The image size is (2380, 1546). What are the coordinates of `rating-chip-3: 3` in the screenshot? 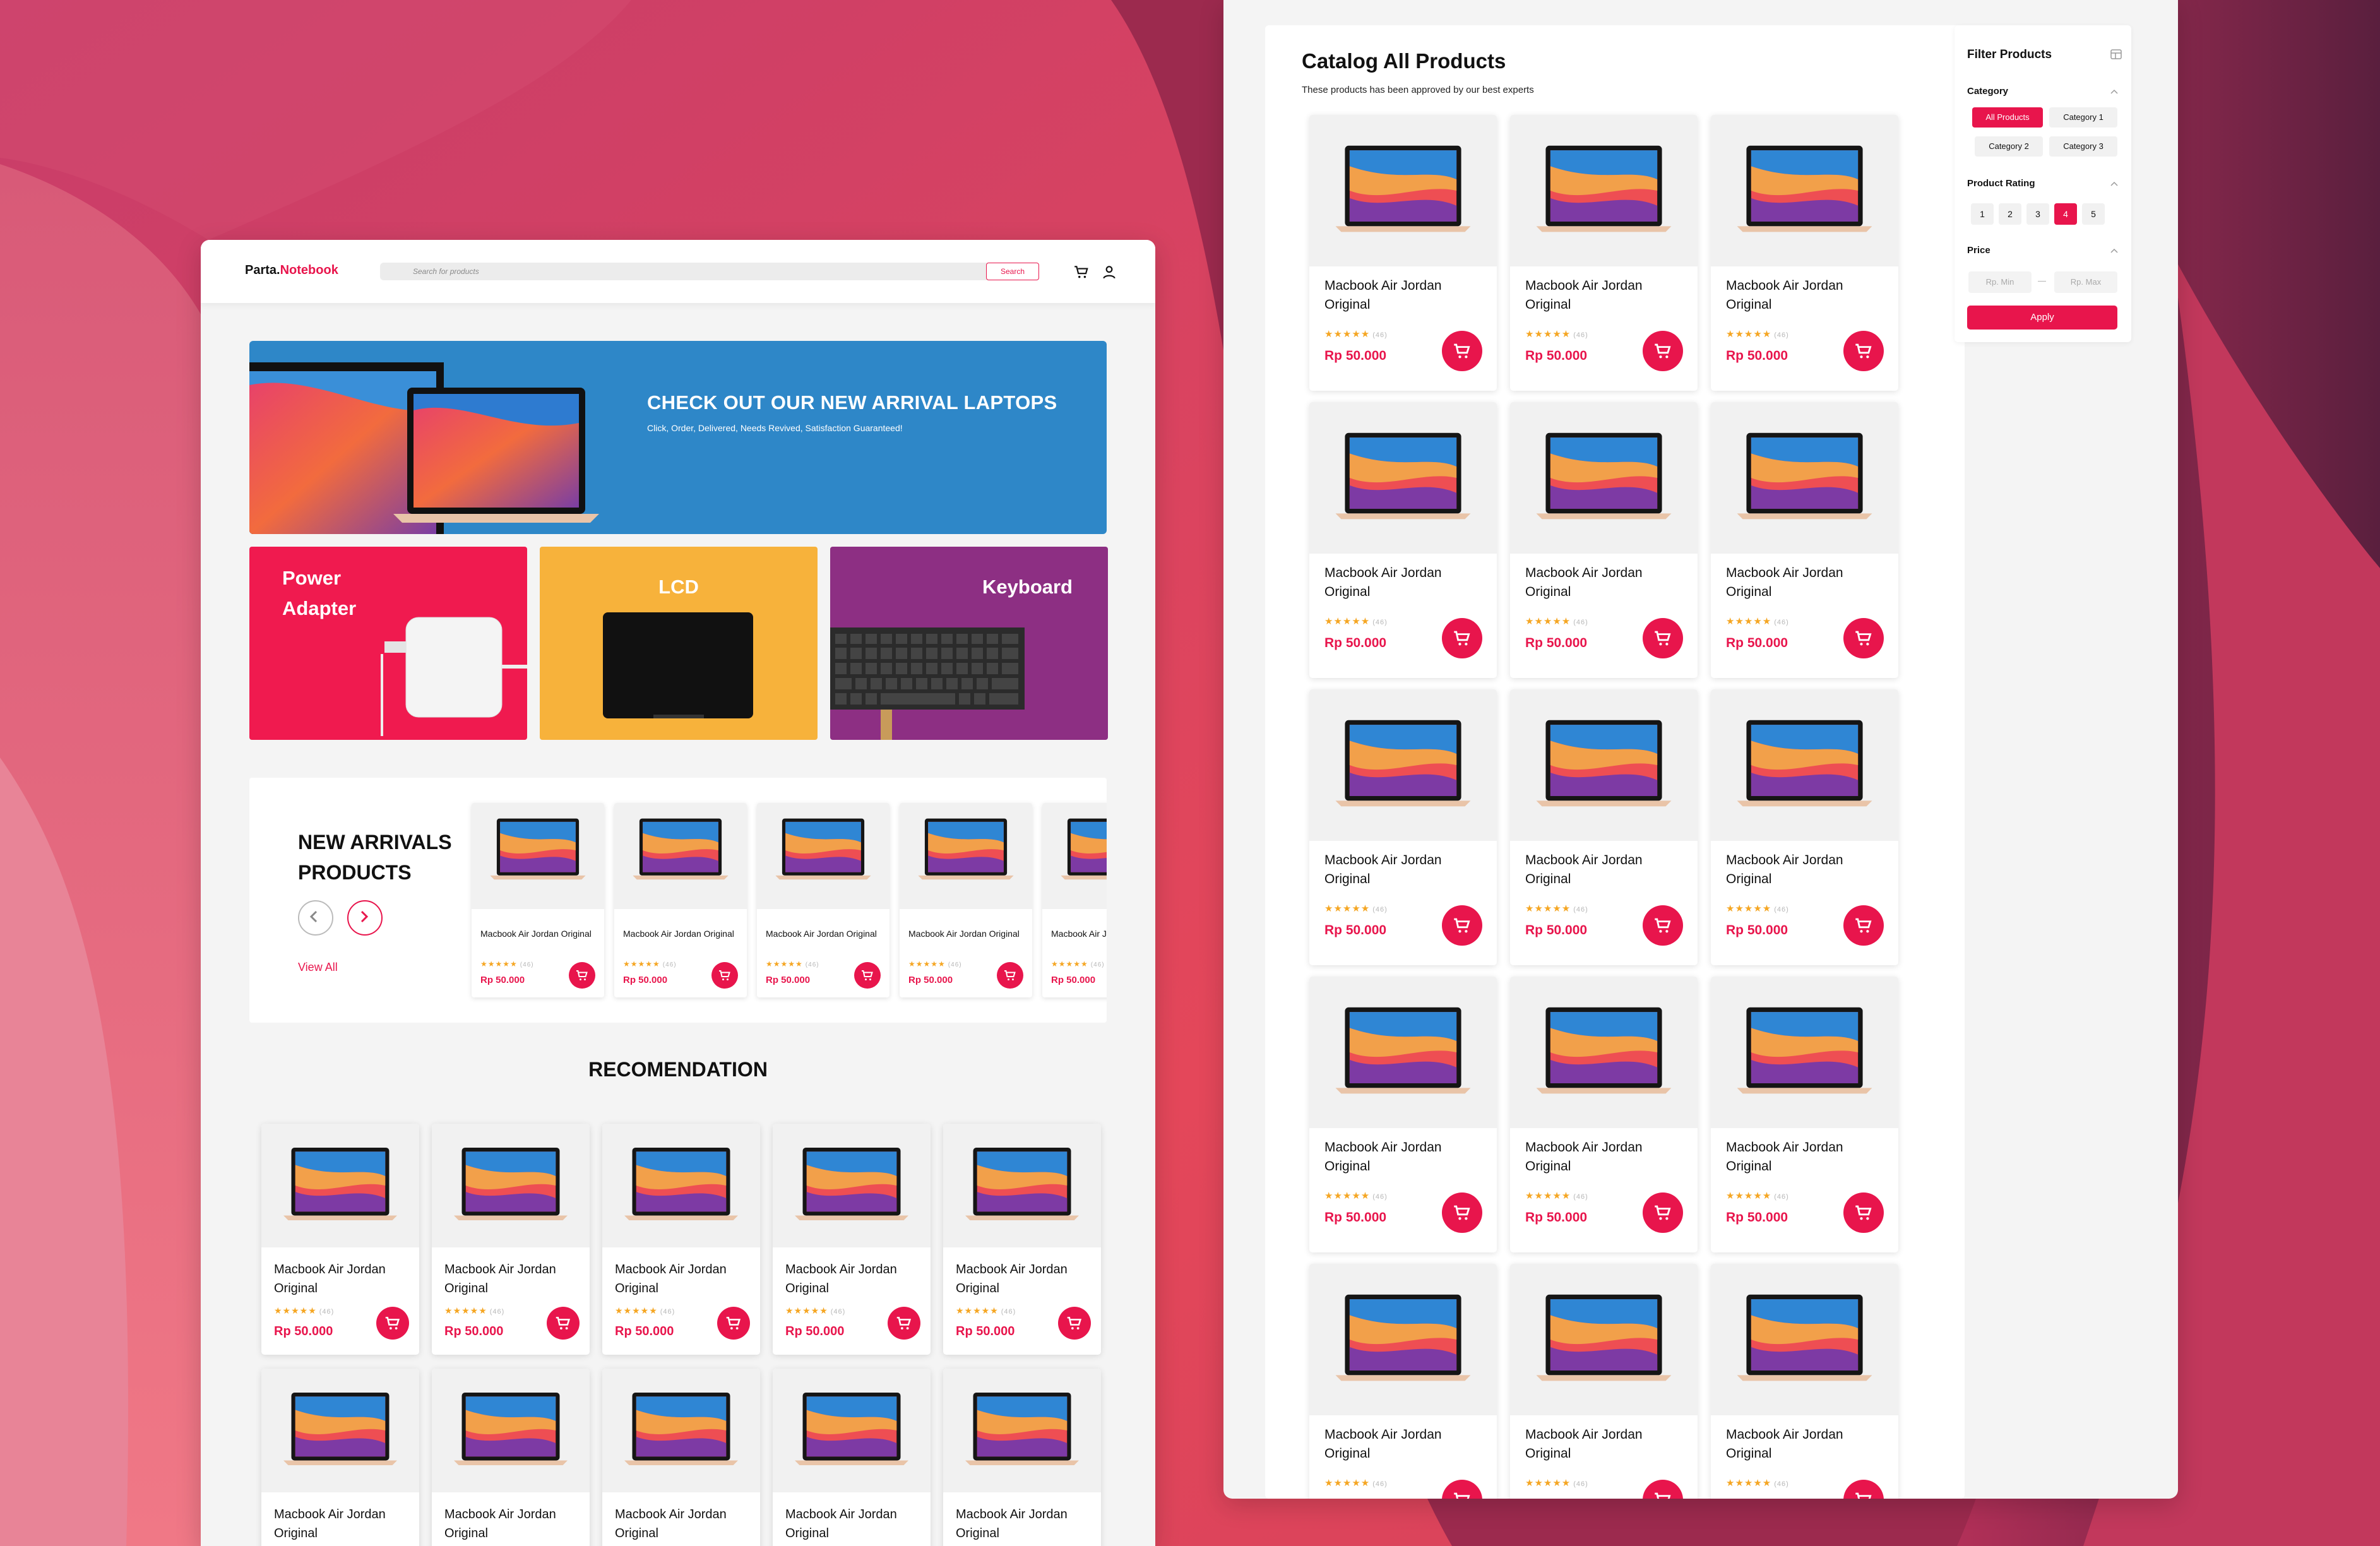 It's located at (2037, 214).